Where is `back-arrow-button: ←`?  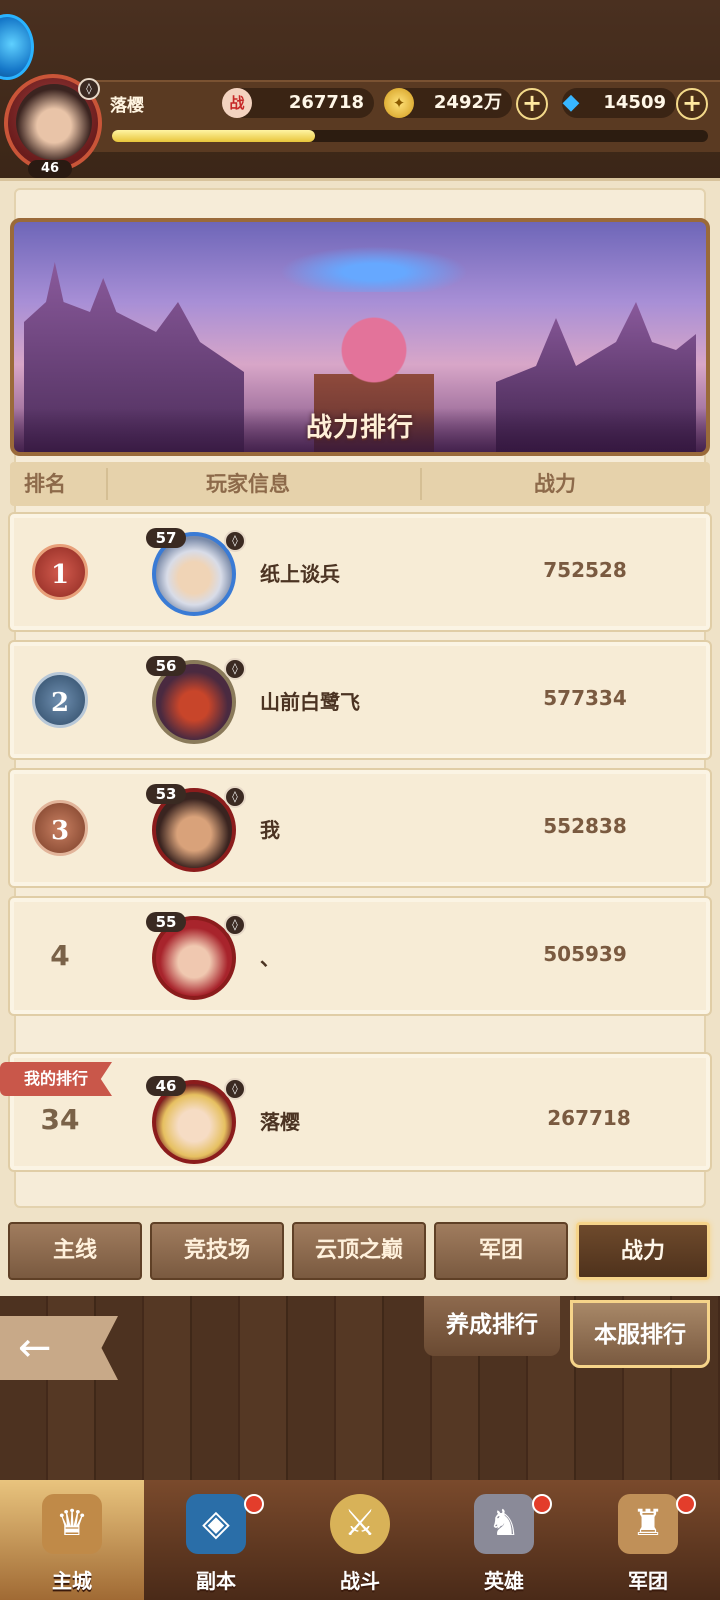
back-arrow-button: ← is located at coordinates (59, 1348).